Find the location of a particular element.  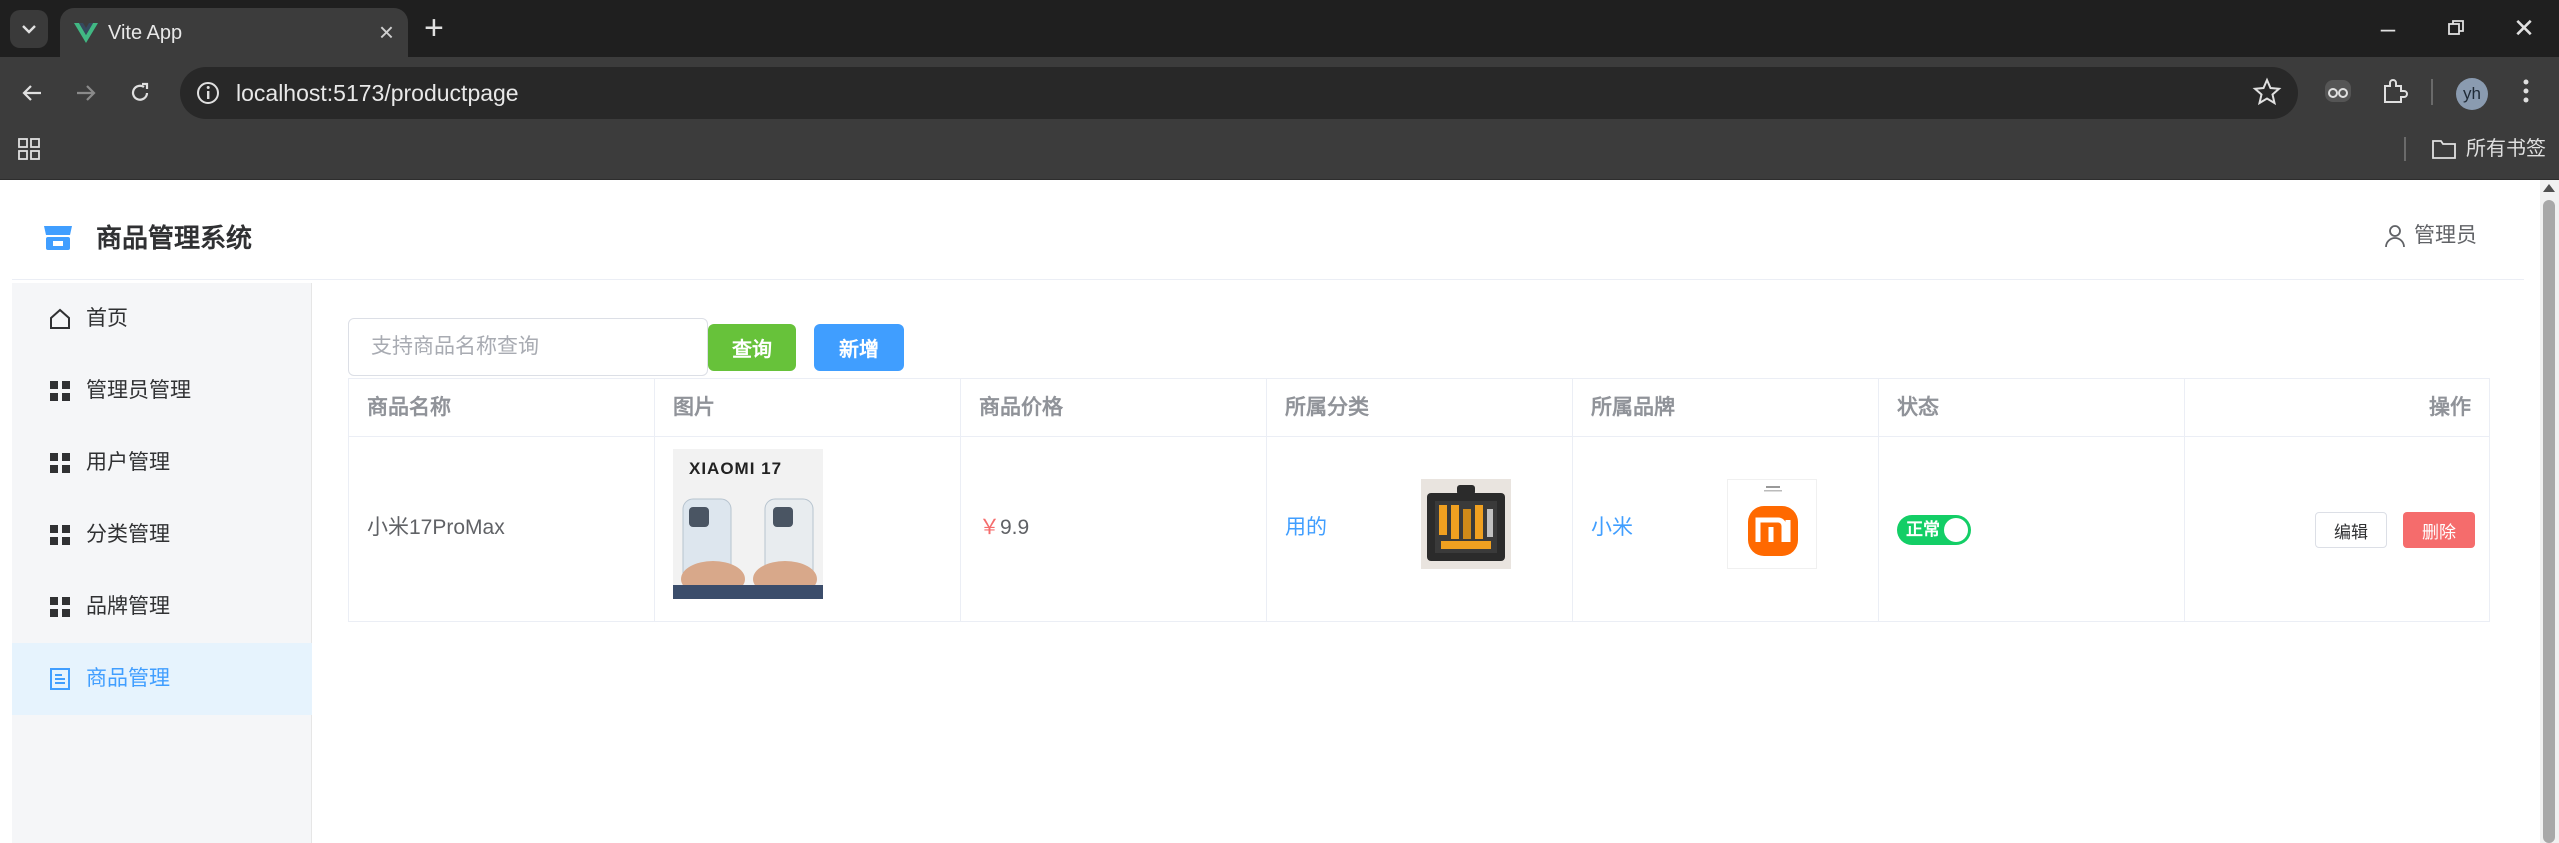

tab-search-button is located at coordinates (29, 29).